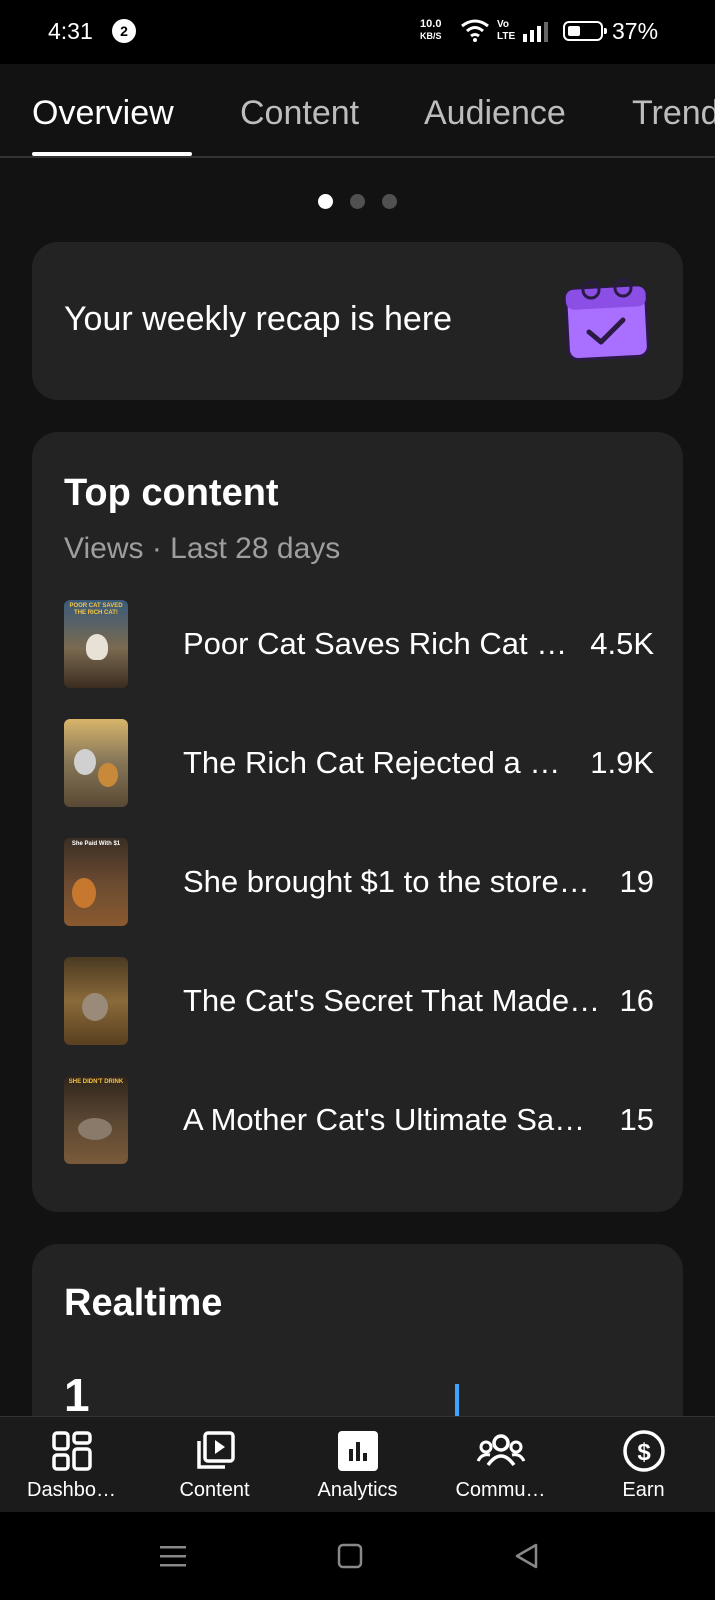 The width and height of the screenshot is (715, 1600). Describe the element at coordinates (431, 24) in the screenshot. I see `network-speed-value: 10.0` at that location.